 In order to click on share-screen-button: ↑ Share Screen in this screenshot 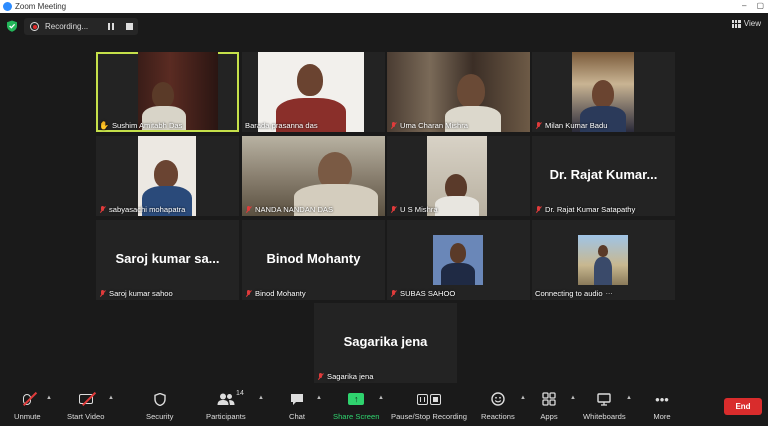, I will do `click(356, 406)`.